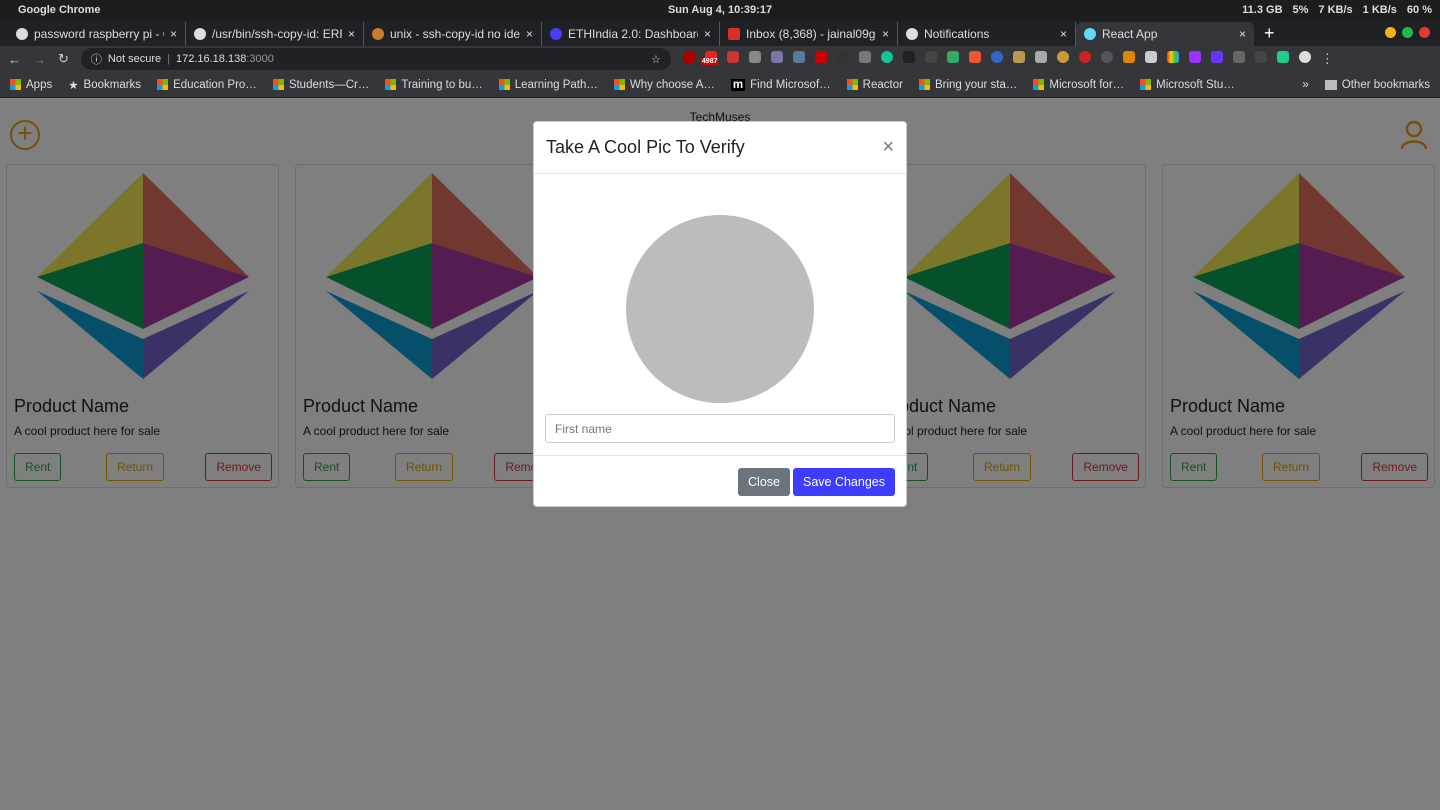  Describe the element at coordinates (720, 428) in the screenshot. I see `first-name-input` at that location.